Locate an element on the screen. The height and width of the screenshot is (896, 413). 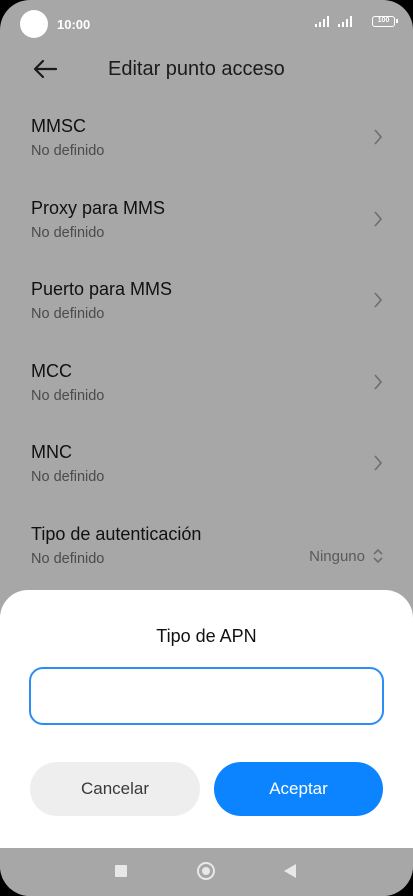
setting-row-mcc: MCC No definido is located at coordinates (206, 401).